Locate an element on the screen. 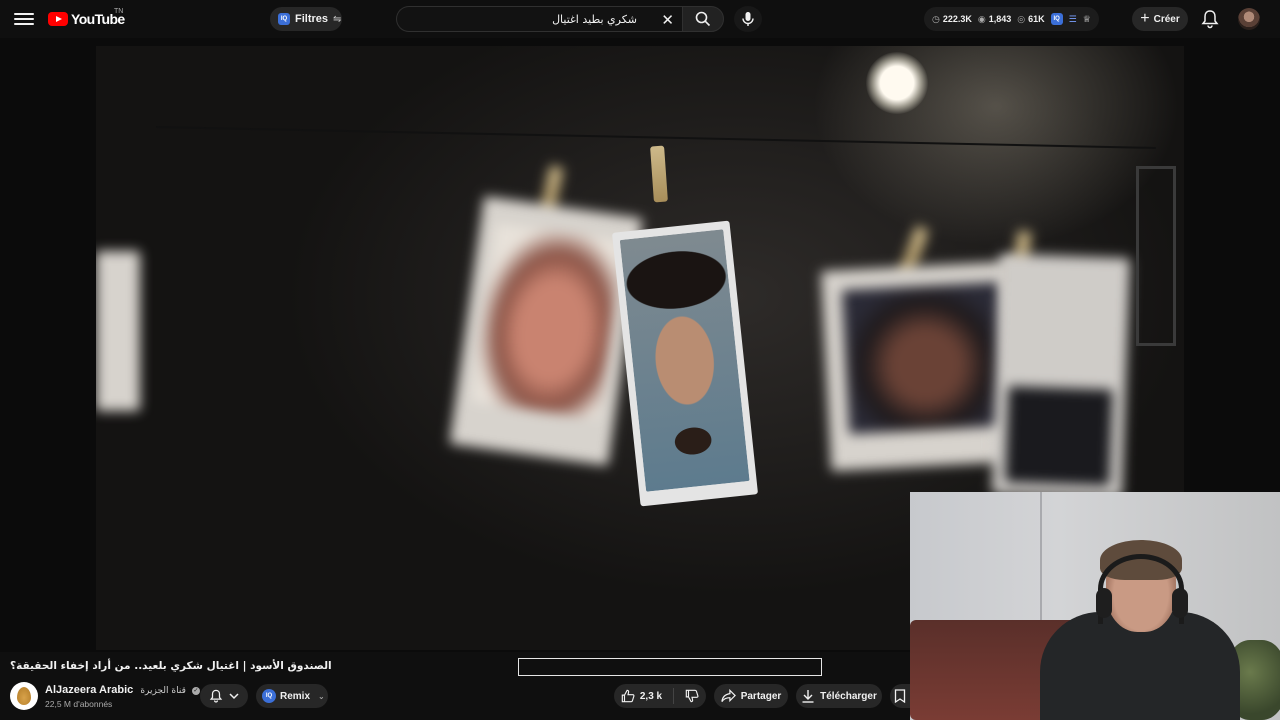 This screenshot has width=1280, height=720. search-box: ✕ is located at coordinates (539, 19).